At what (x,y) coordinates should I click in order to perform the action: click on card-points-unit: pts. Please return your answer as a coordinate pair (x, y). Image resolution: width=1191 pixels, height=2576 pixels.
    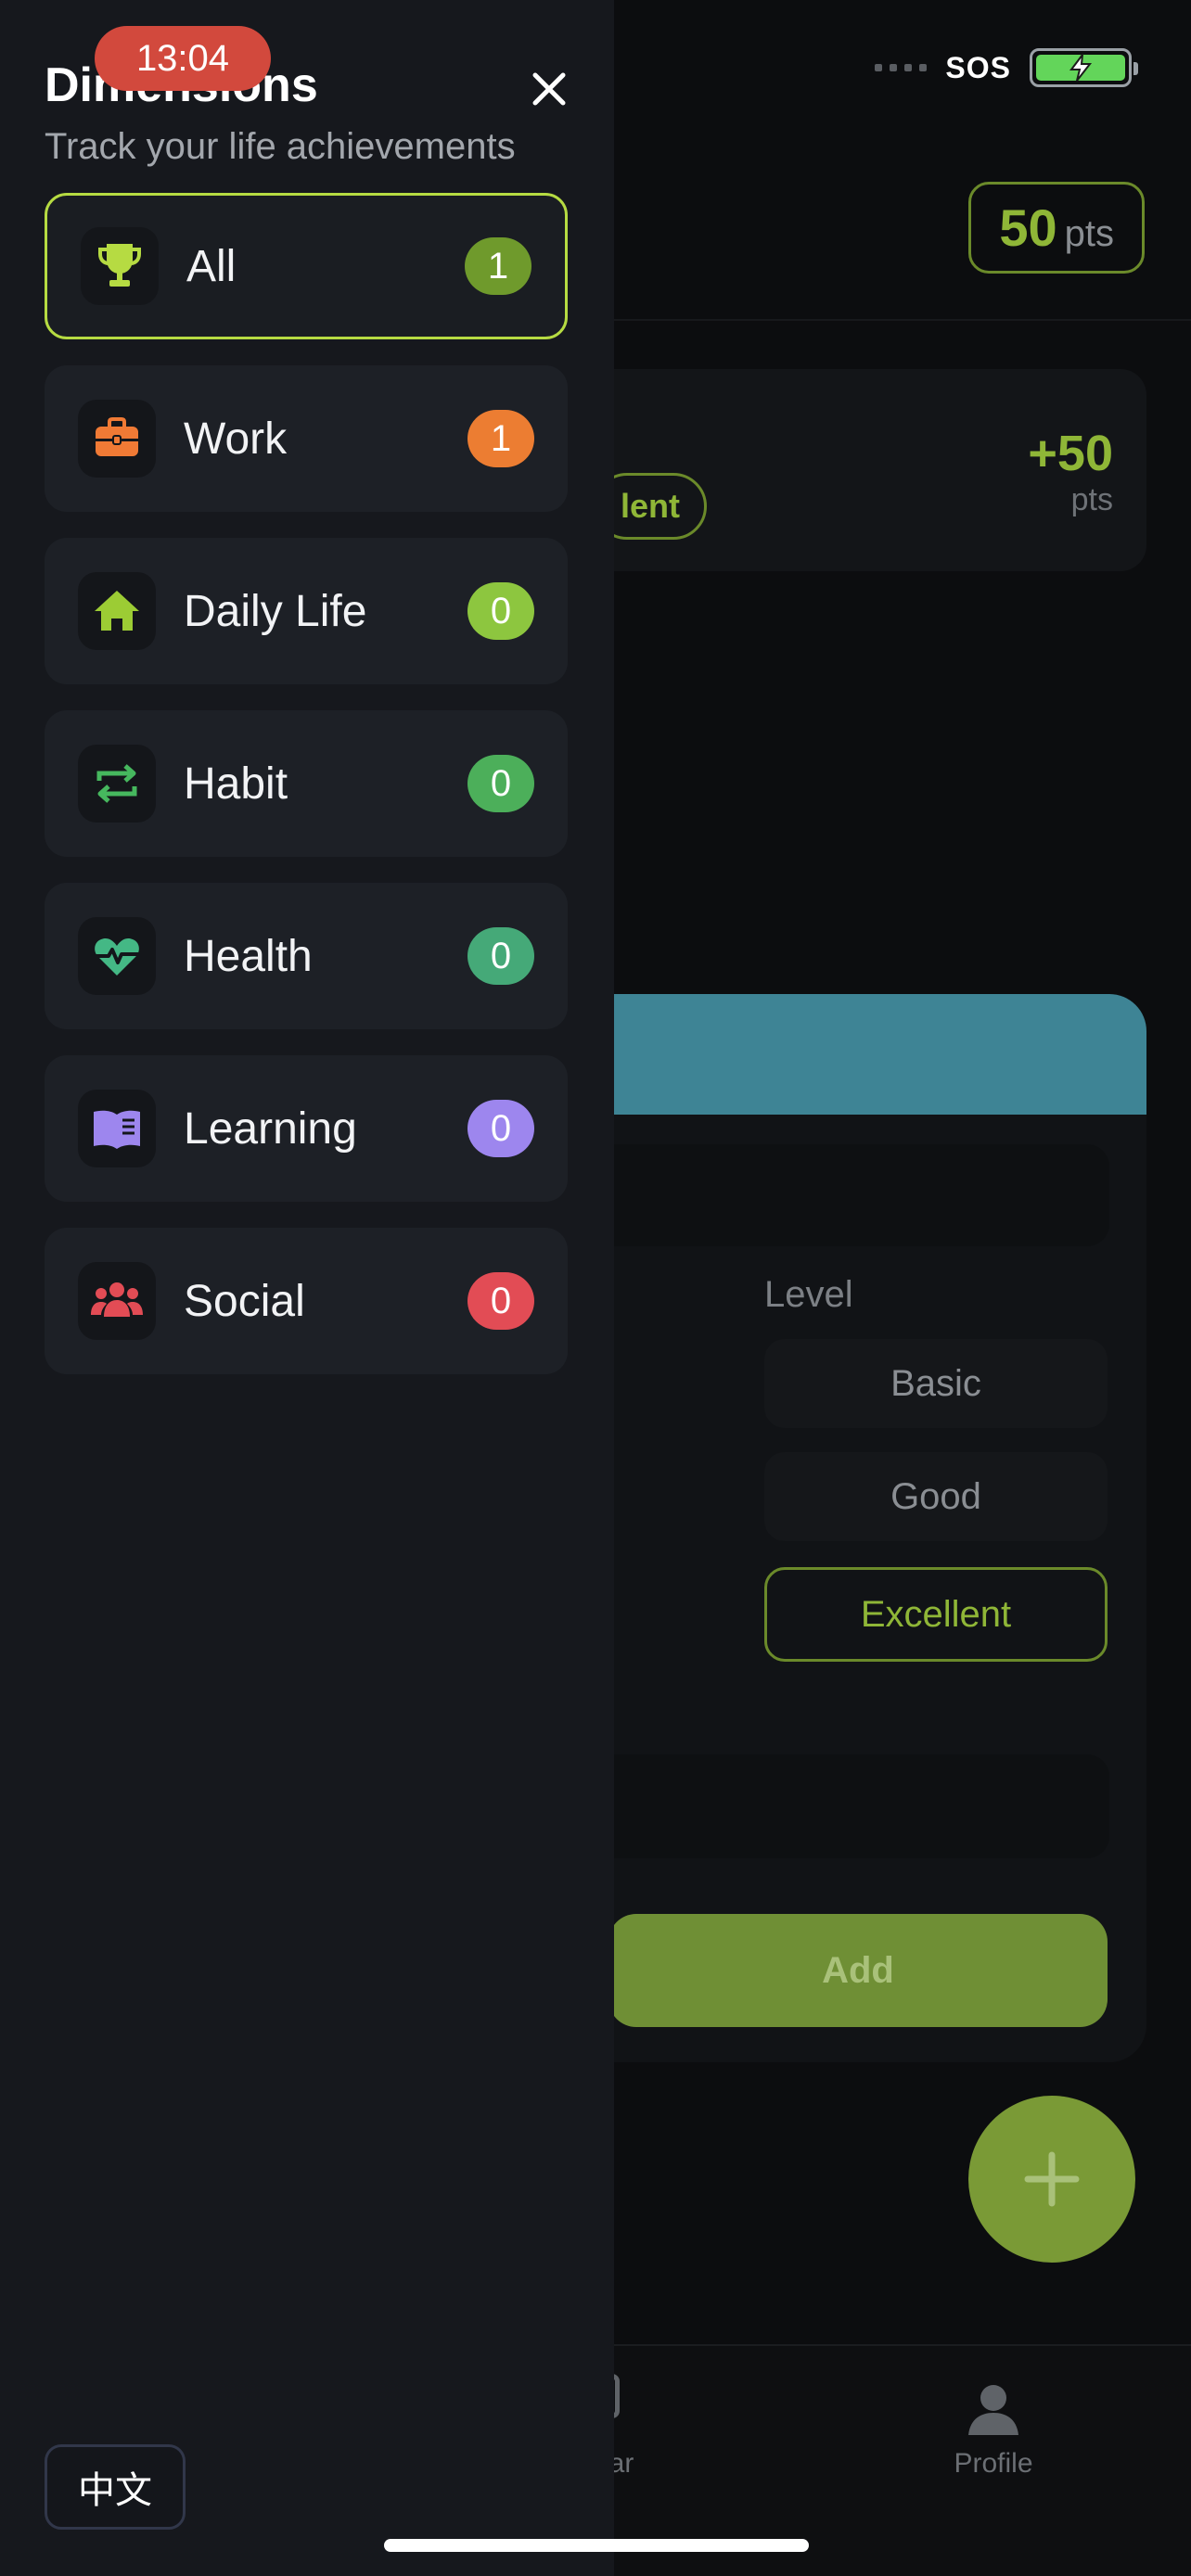
    Looking at the image, I should click on (1091, 499).